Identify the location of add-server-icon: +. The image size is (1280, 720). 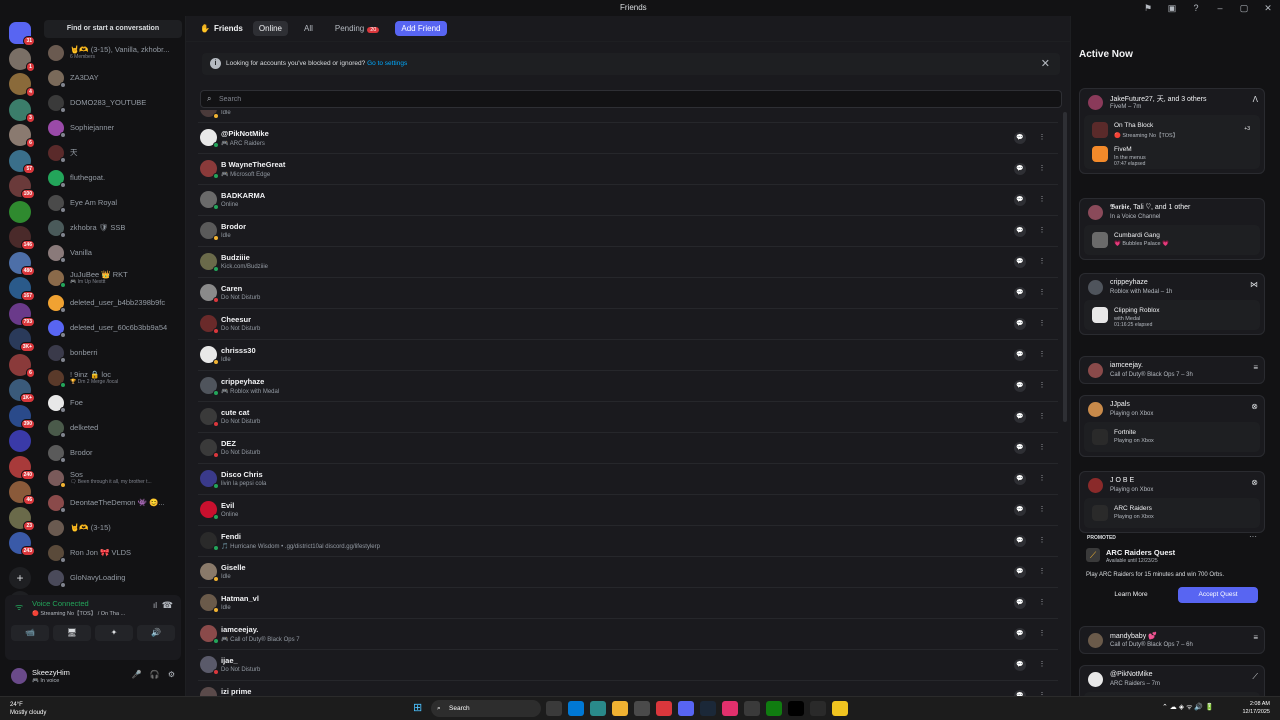
(20, 578).